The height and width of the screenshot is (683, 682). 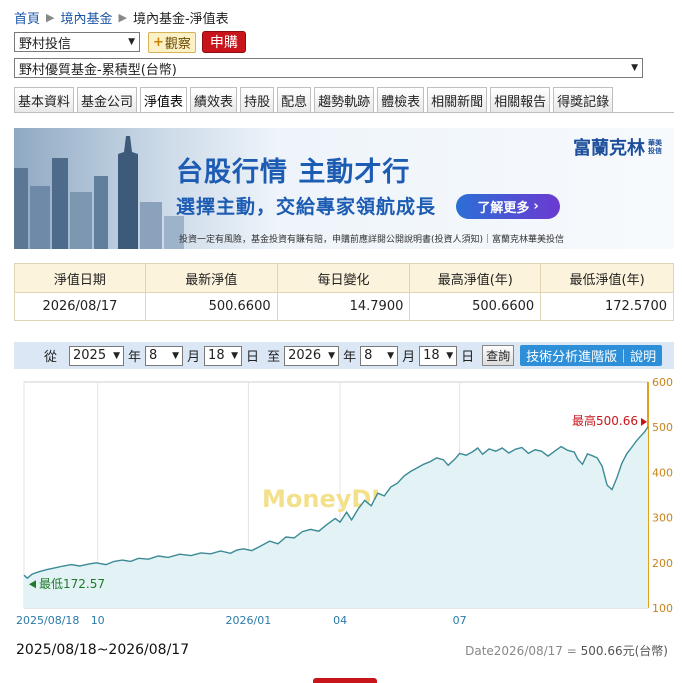 I want to click on sponsor-sub: 華美投信, so click(x=655, y=147).